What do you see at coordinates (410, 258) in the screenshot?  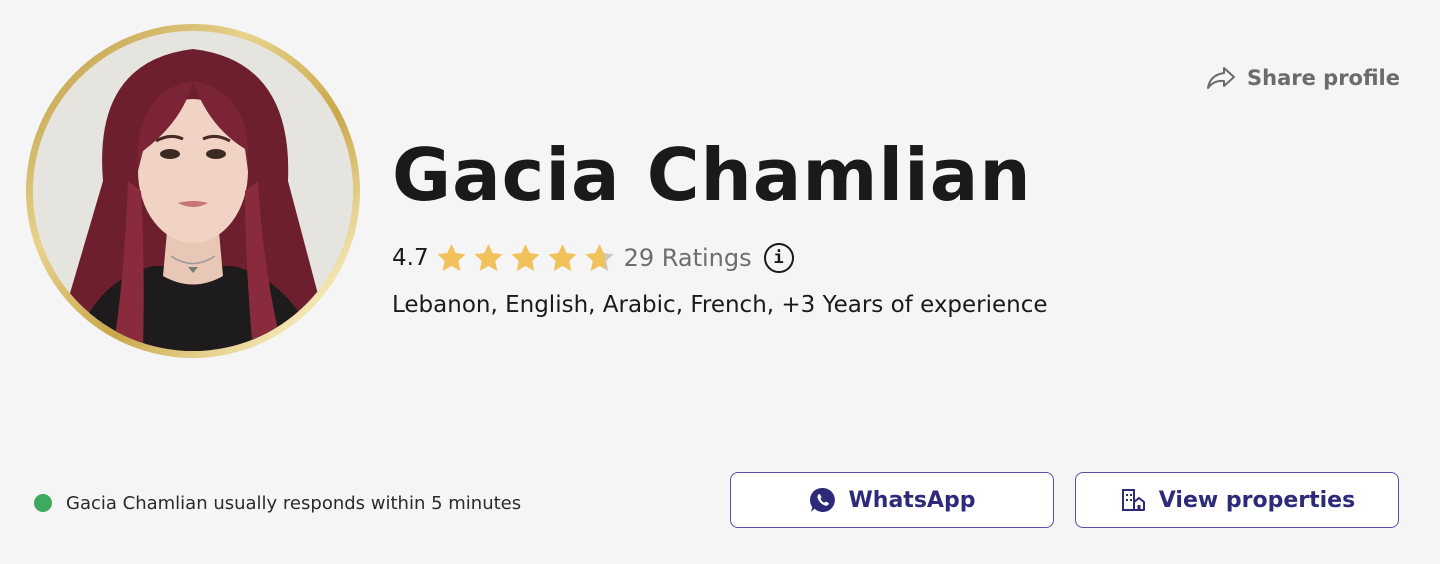 I see `rating-value: 4.7` at bounding box center [410, 258].